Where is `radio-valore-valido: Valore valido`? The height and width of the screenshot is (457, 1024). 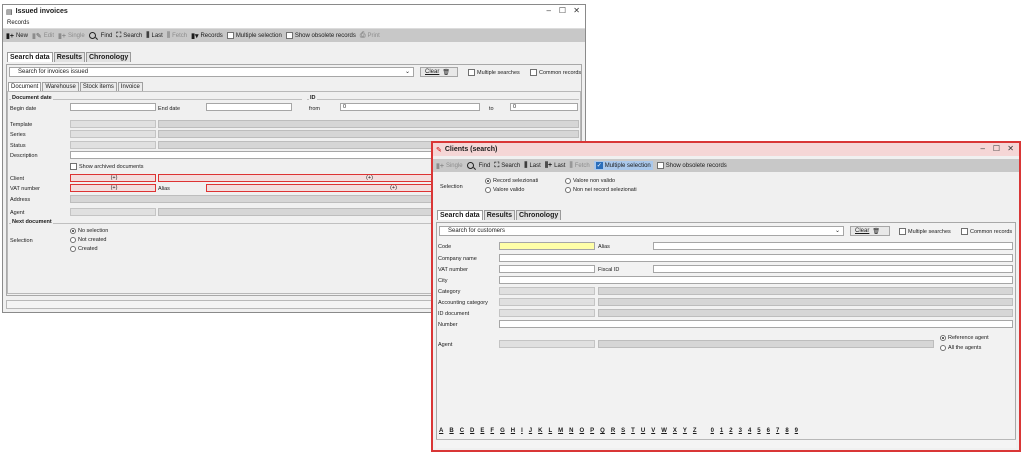
radio-valore-valido: Valore valido is located at coordinates (504, 190).